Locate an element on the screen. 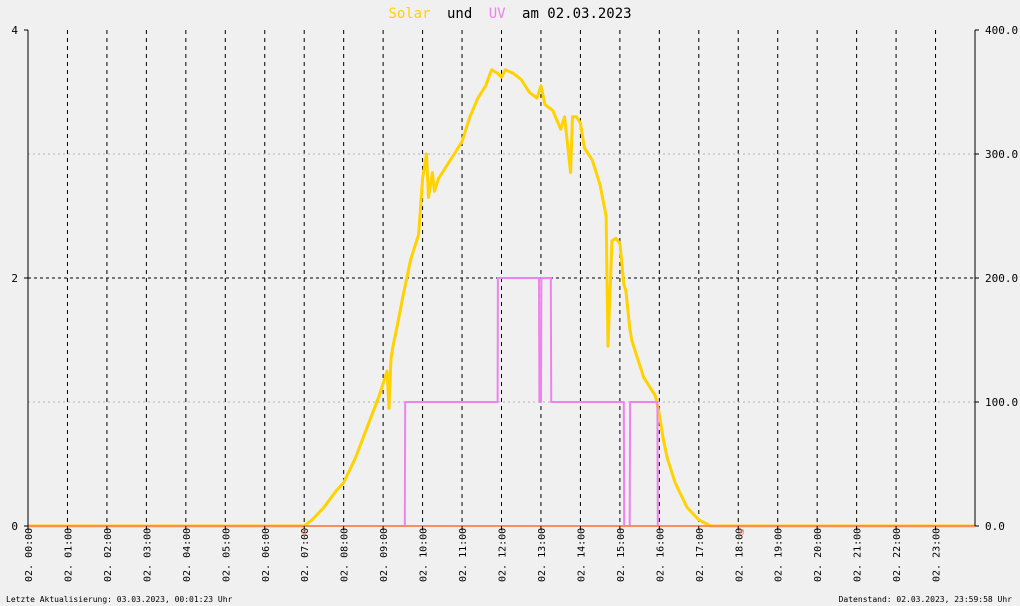 This screenshot has width=1020, height=606. x-tick-label: 02. 13:00 is located at coordinates (542, 555).